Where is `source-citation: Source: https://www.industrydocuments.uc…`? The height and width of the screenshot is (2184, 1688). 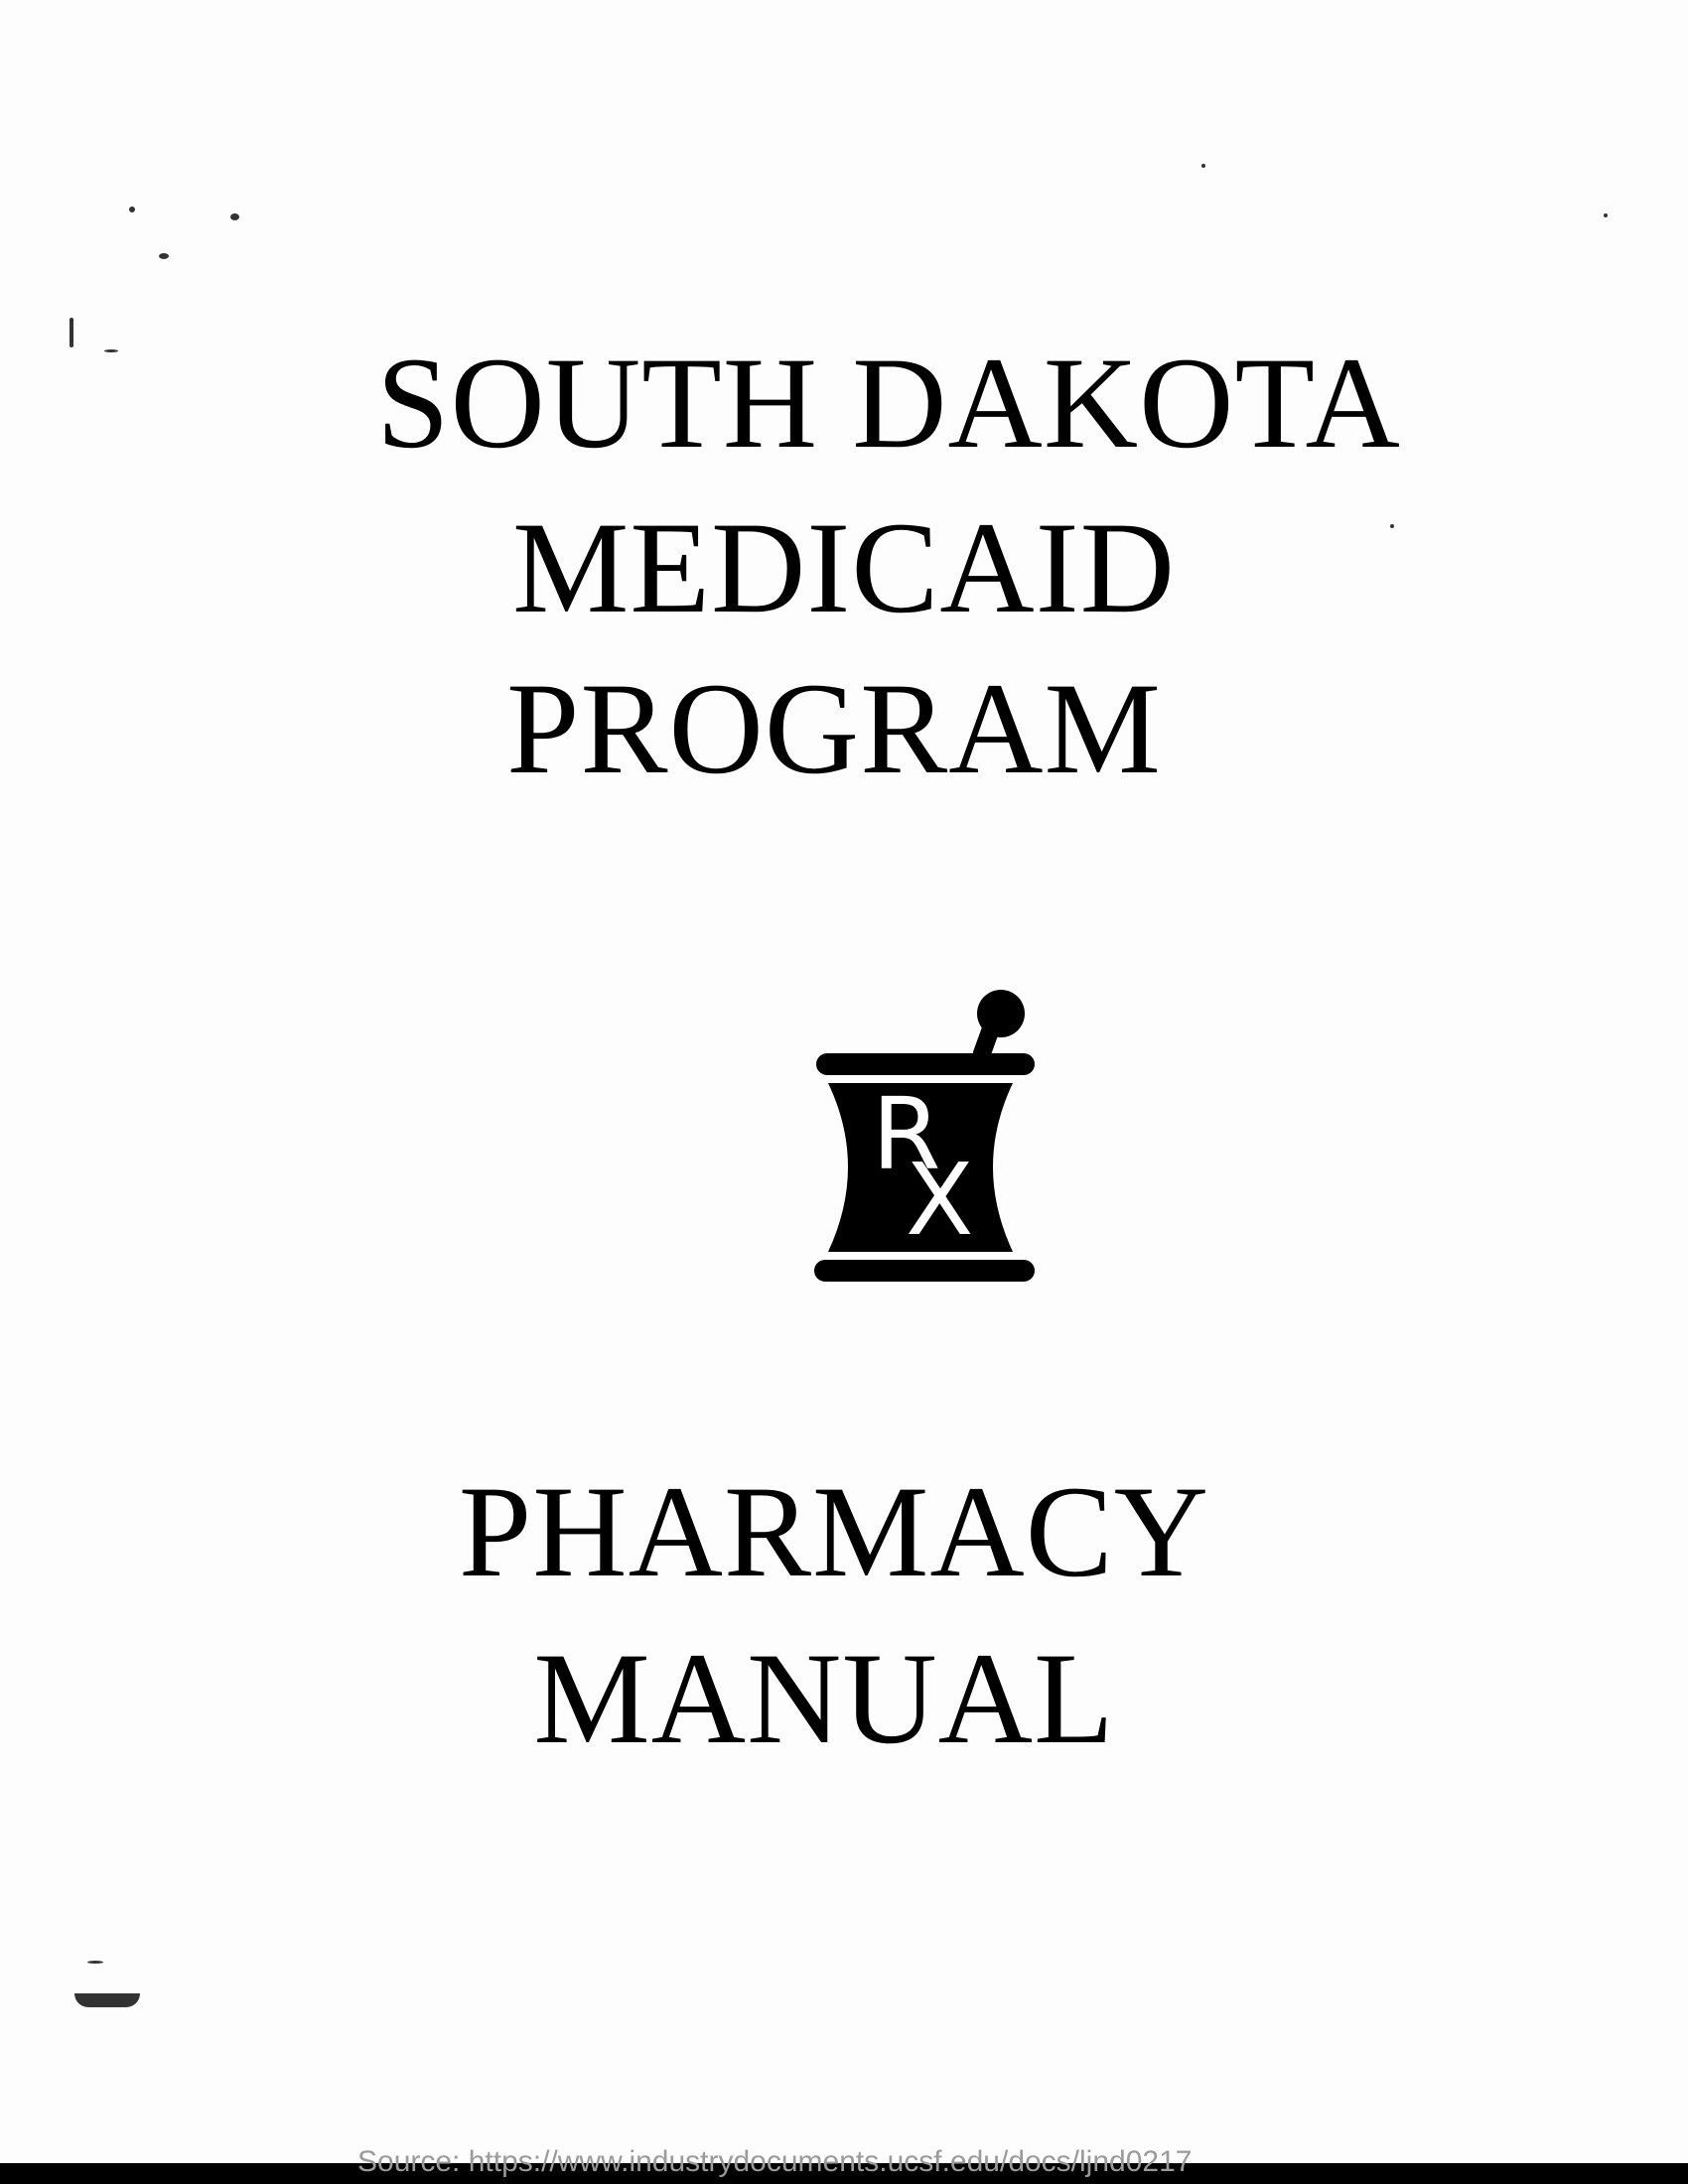 source-citation: Source: https://www.industrydocuments.uc… is located at coordinates (775, 2161).